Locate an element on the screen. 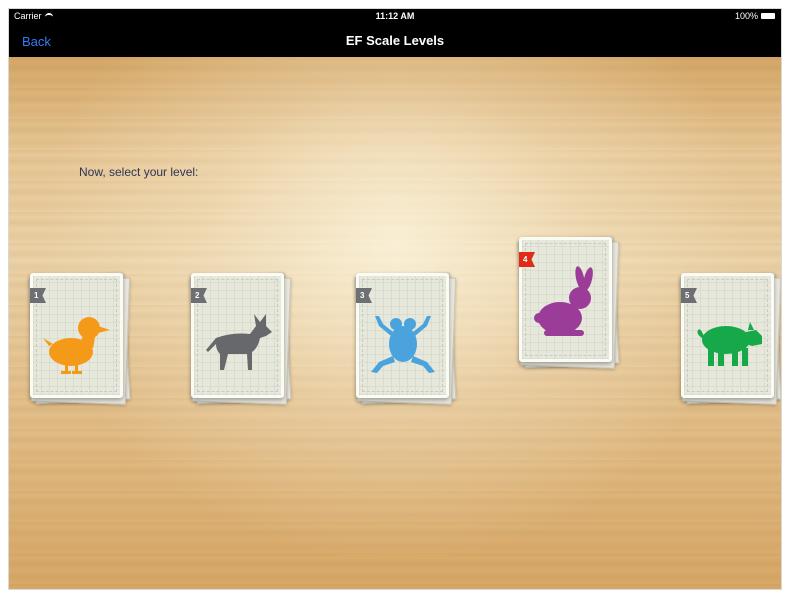  card-face: 2 is located at coordinates (237, 335).